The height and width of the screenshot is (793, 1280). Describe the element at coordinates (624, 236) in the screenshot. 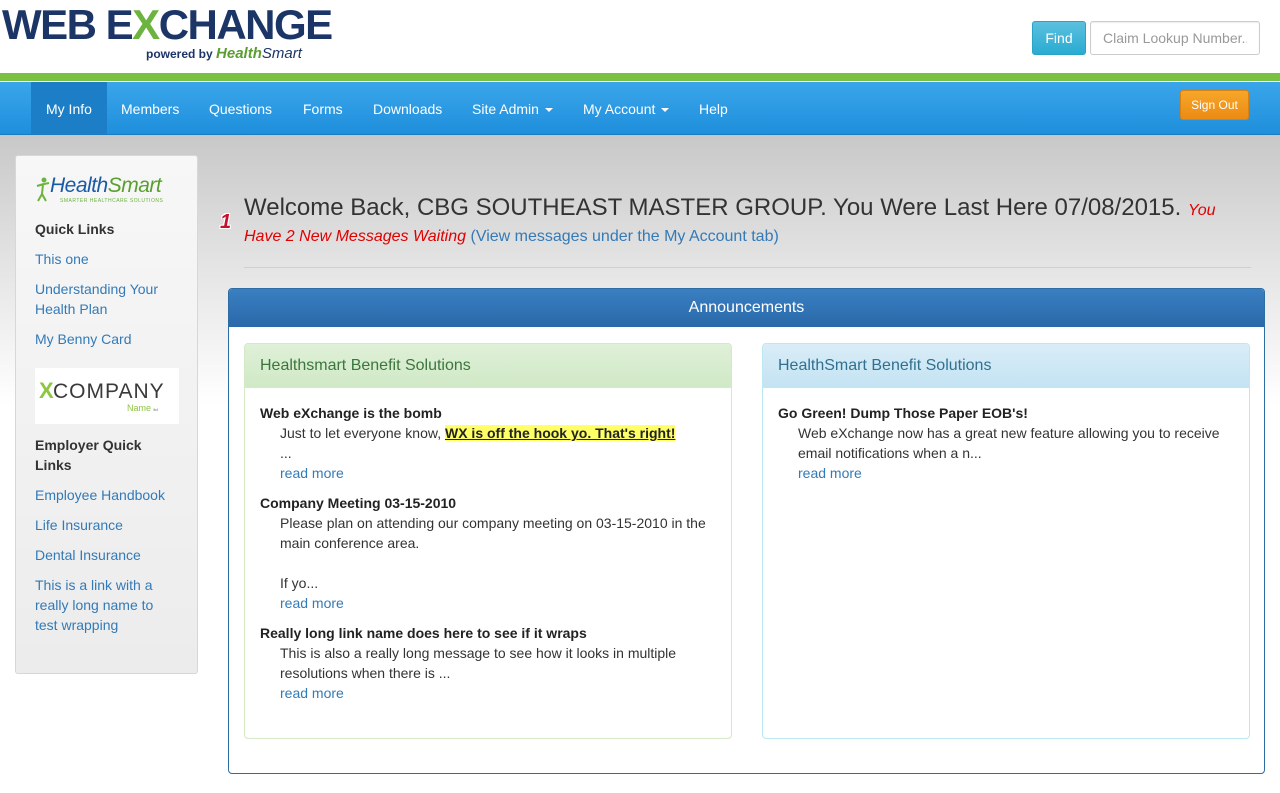

I see `view-messages-link: (View messages under the My Account tab)` at that location.